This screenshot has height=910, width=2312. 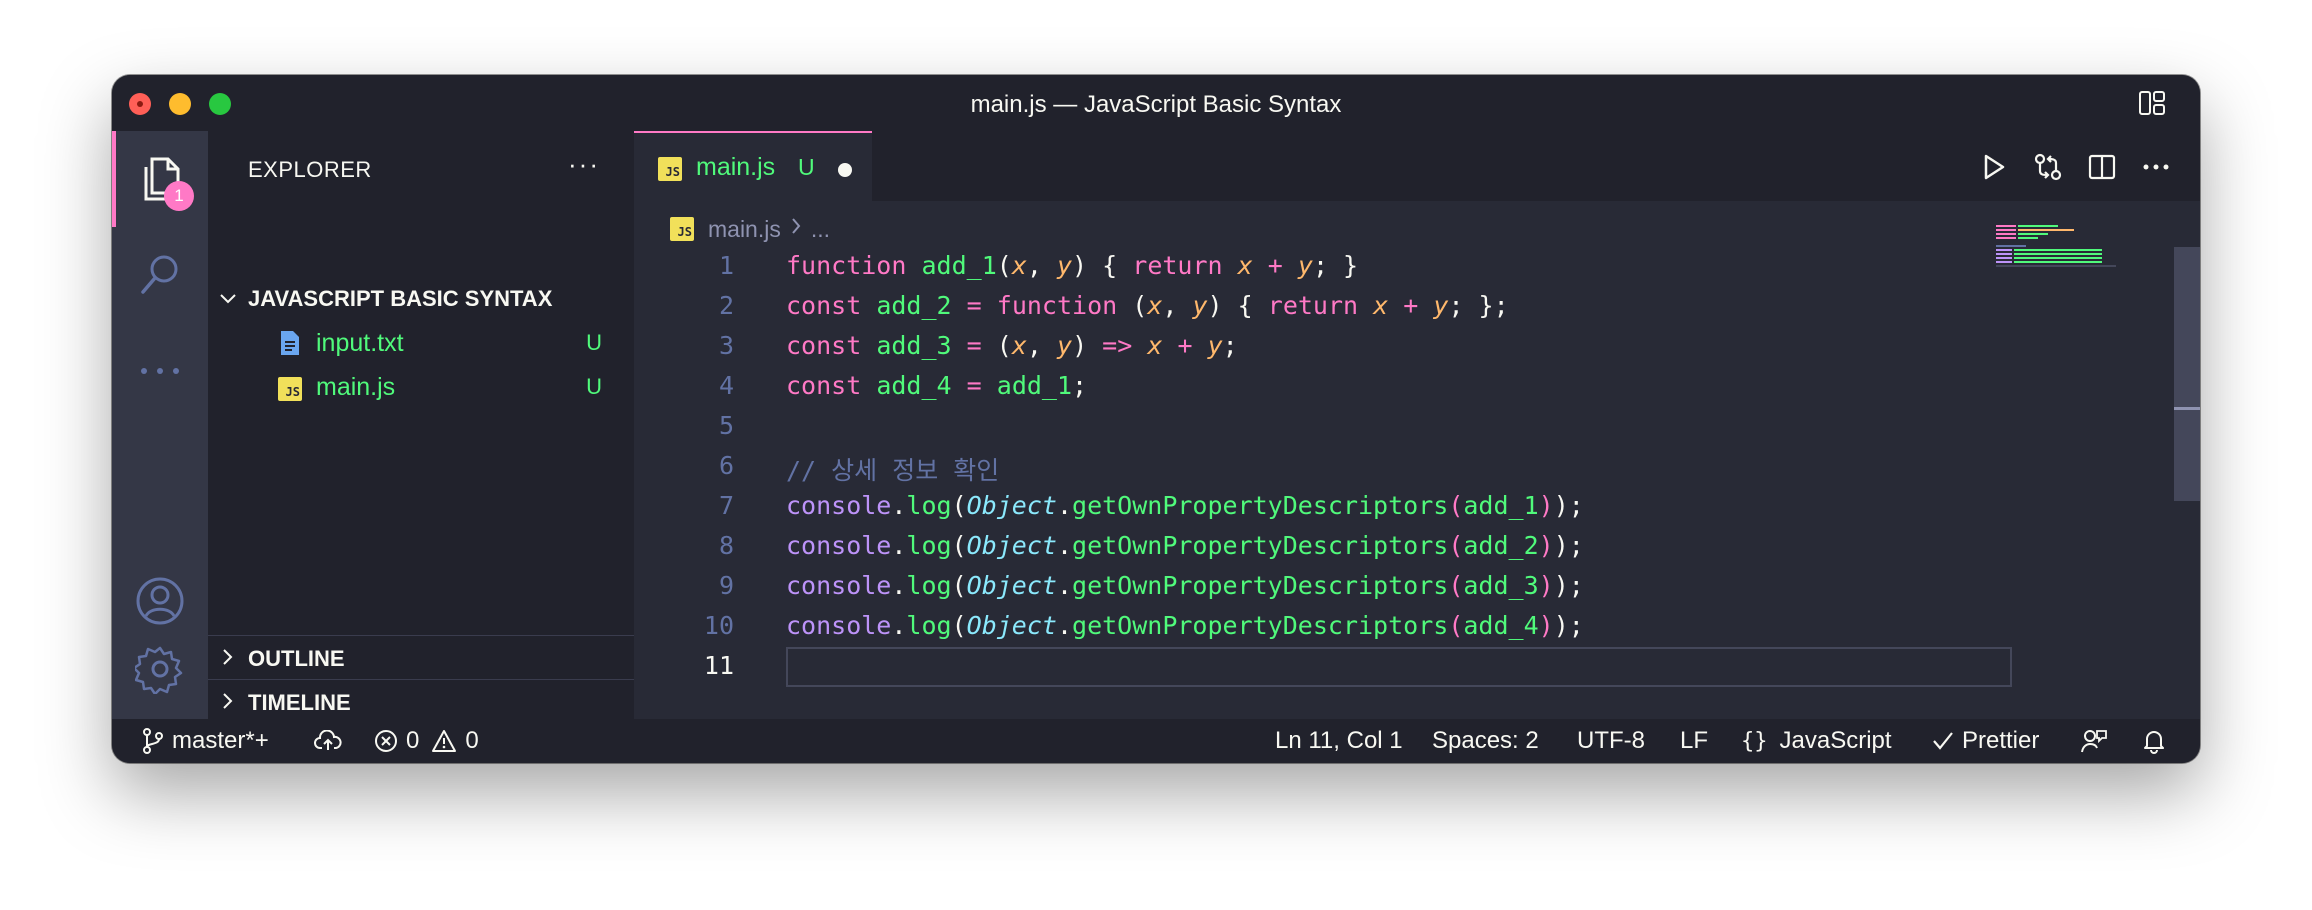 I want to click on tab-main-js: JS main.js U, so click(x=753, y=166).